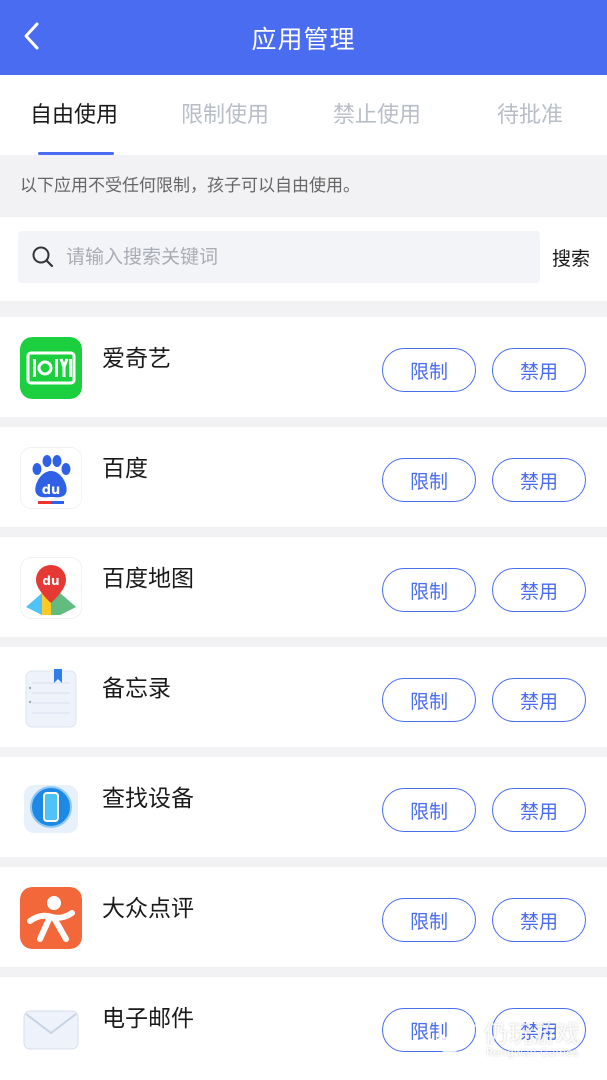 Image resolution: width=607 pixels, height=1080 pixels. Describe the element at coordinates (303, 477) in the screenshot. I see `app-row-baidu: du 百度 限制 禁用` at that location.